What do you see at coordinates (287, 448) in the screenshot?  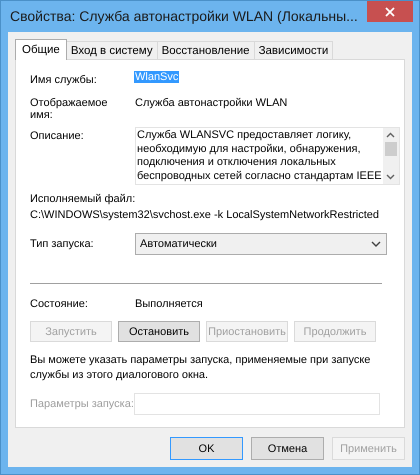 I see `dialog-button: Отмена` at bounding box center [287, 448].